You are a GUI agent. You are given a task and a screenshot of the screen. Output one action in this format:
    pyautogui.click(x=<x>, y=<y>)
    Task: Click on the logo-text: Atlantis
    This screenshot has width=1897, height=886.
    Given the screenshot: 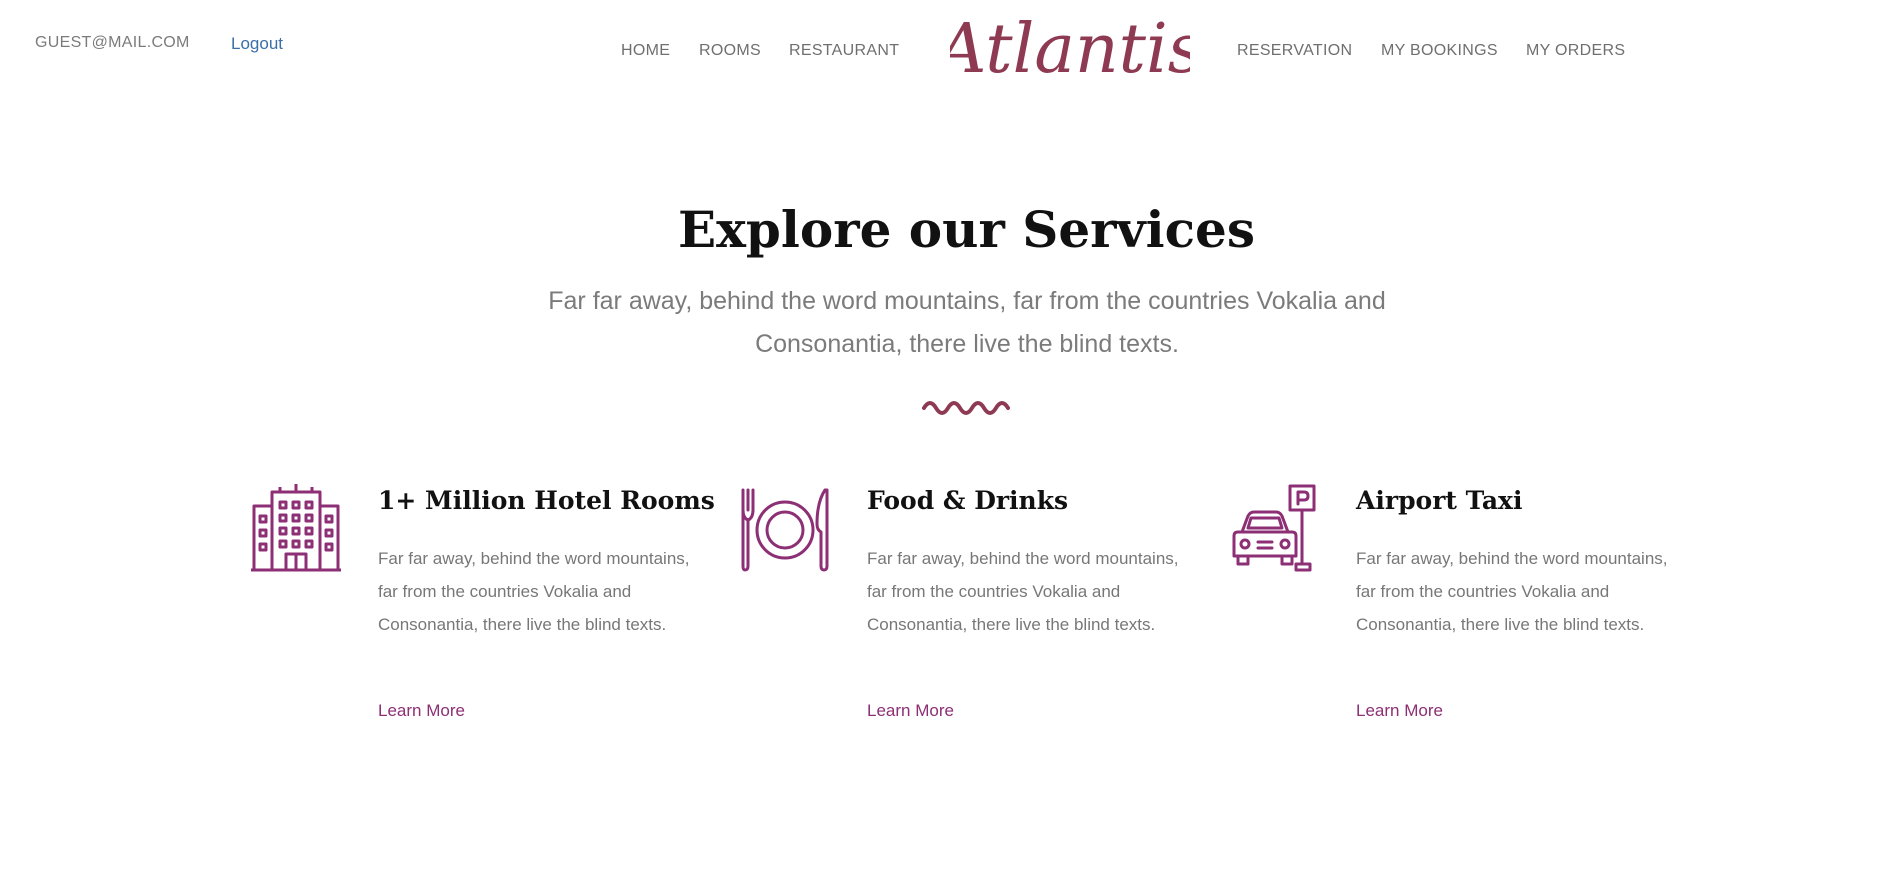 What is the action you would take?
    pyautogui.click(x=1070, y=49)
    